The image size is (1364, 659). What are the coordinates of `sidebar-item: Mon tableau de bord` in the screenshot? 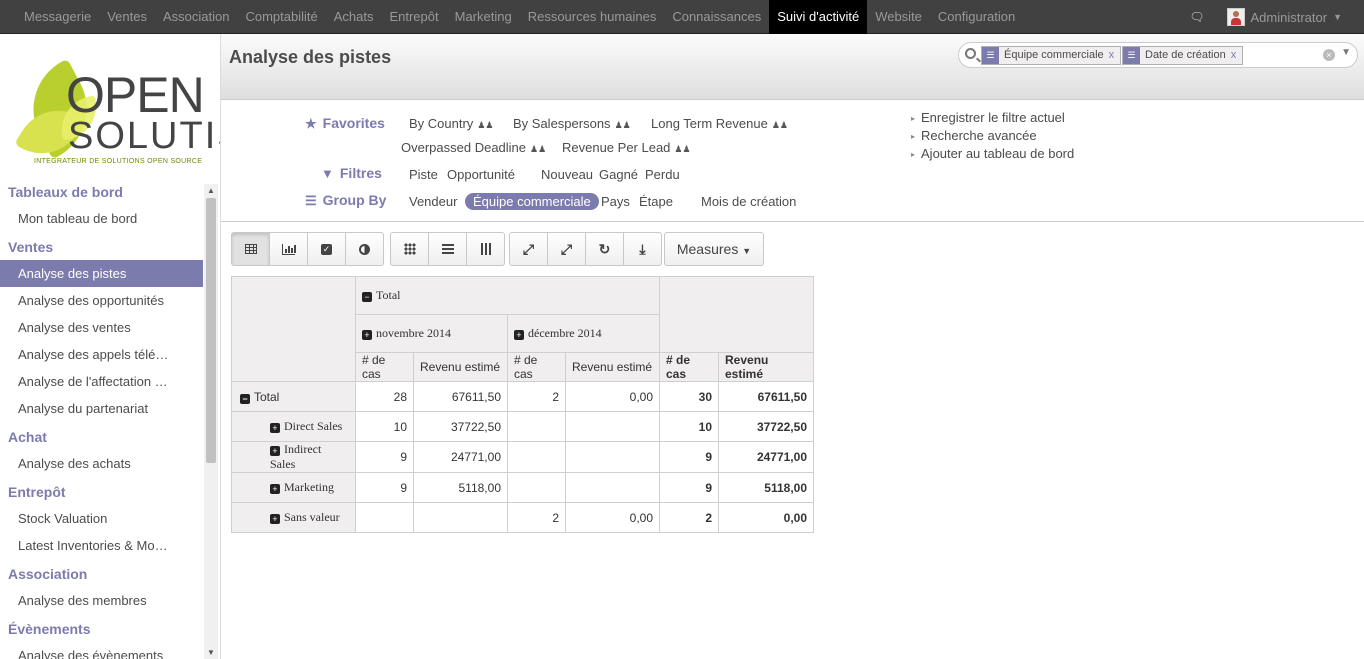 It's located at (101, 218).